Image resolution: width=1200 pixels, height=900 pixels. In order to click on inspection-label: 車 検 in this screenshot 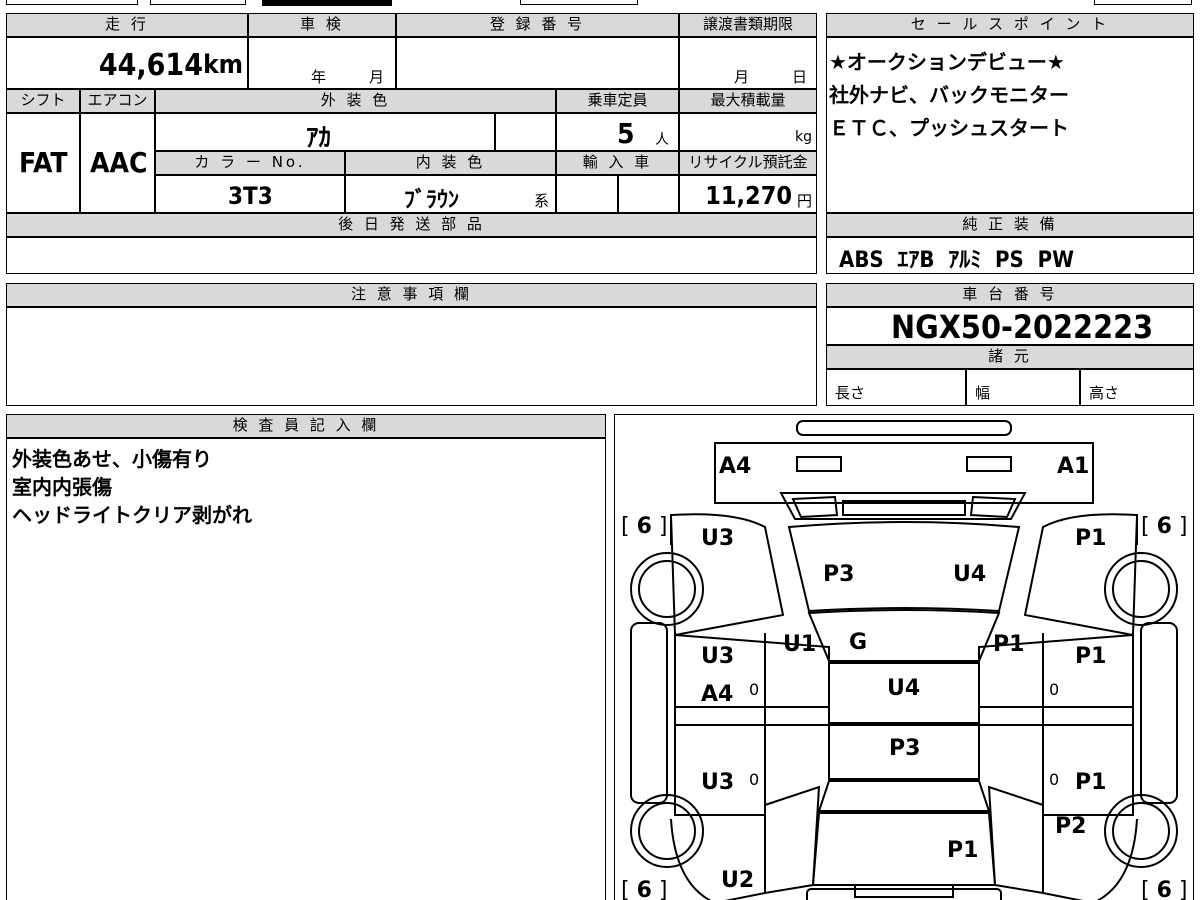, I will do `click(322, 25)`.